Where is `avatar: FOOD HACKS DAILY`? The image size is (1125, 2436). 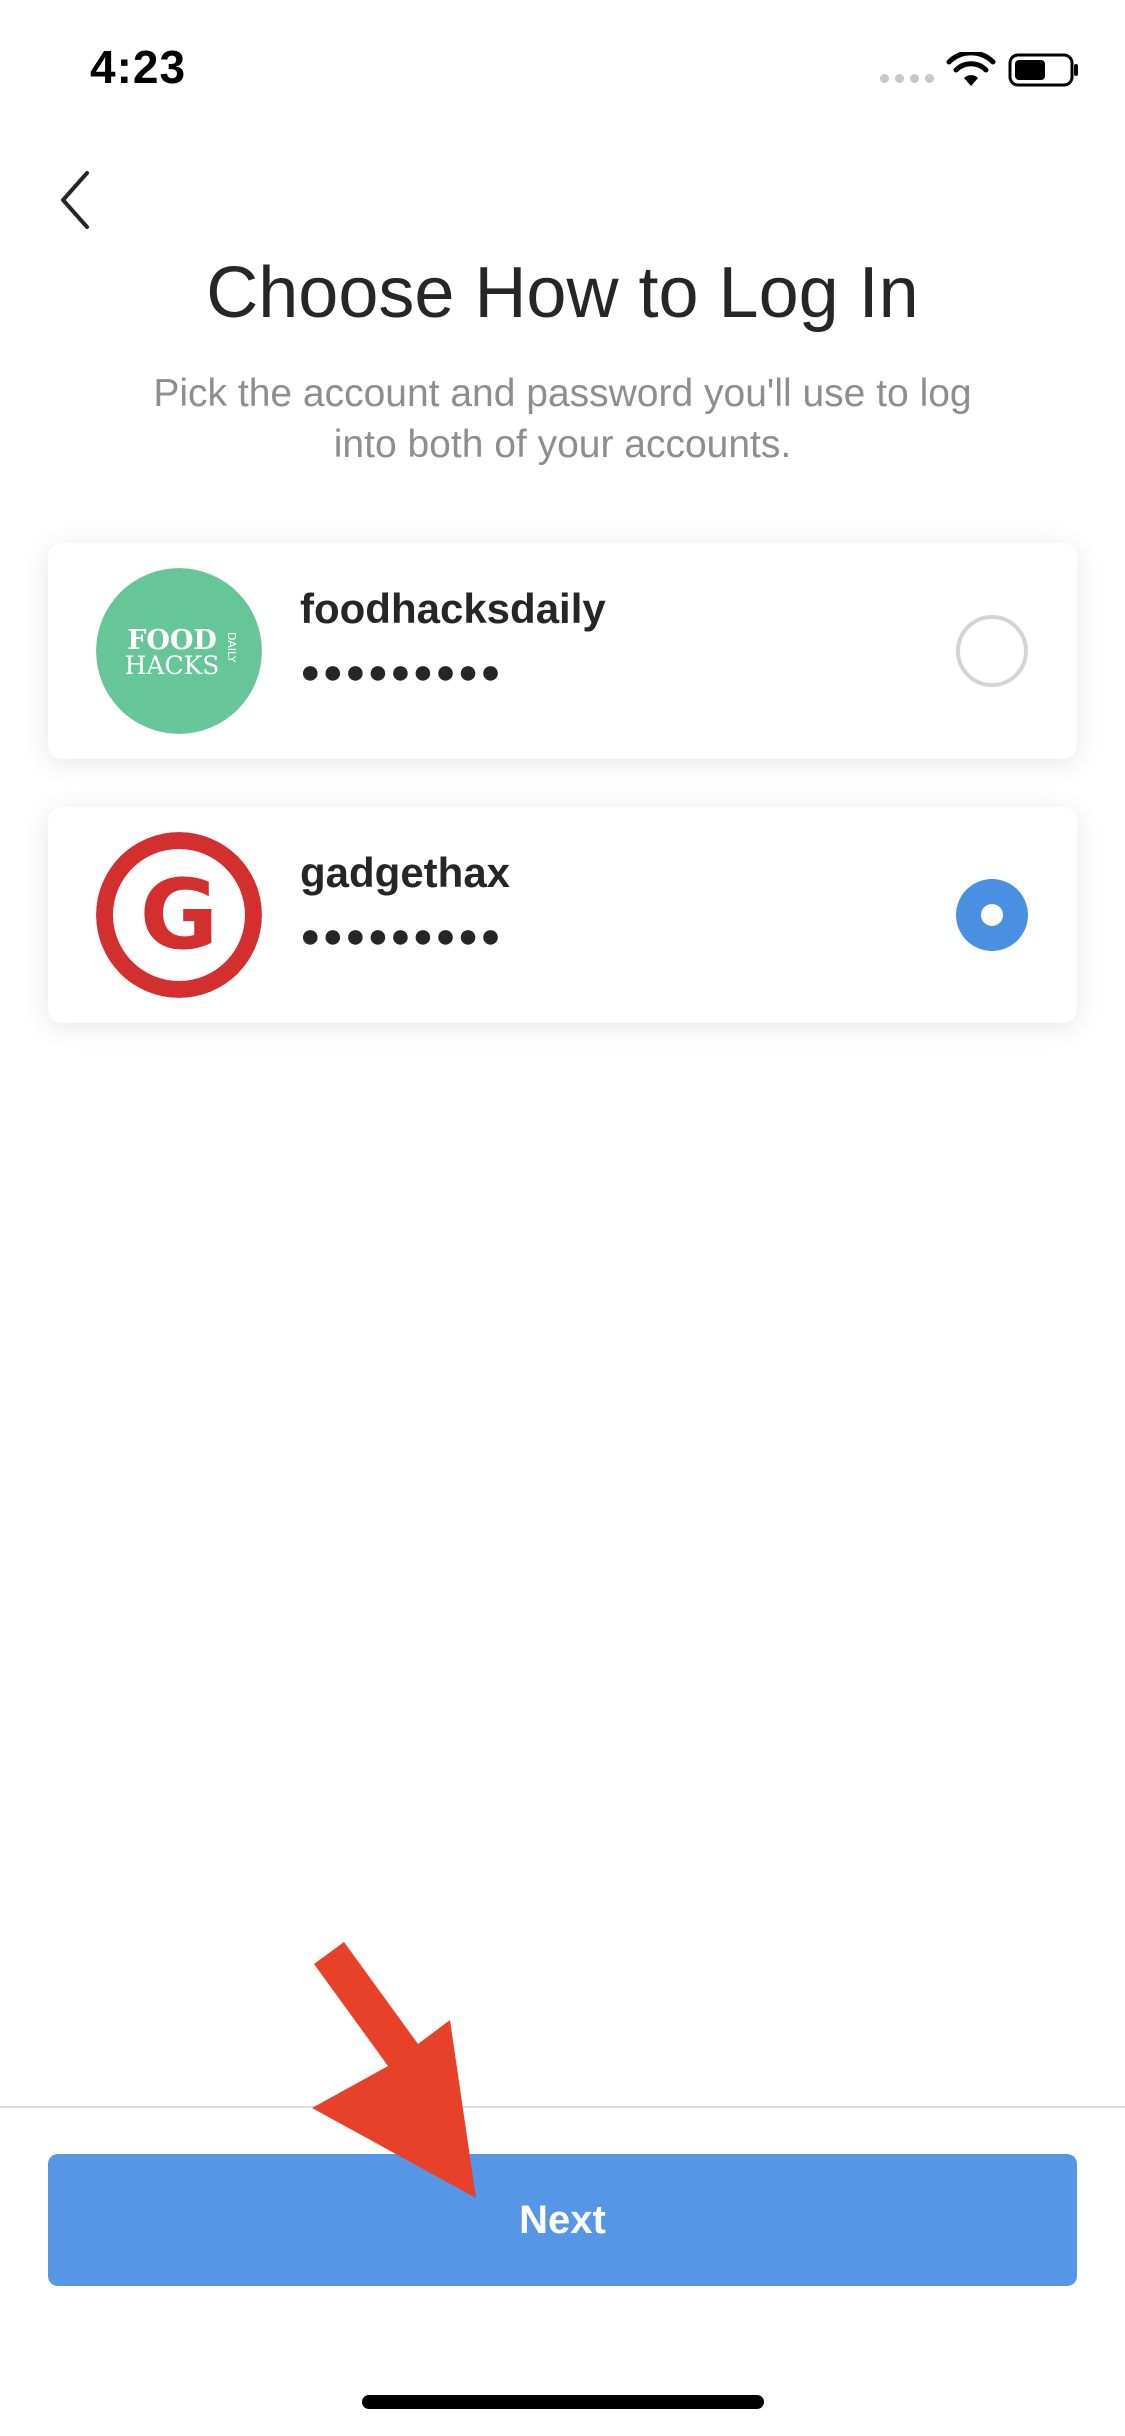 avatar: FOOD HACKS DAILY is located at coordinates (179, 651).